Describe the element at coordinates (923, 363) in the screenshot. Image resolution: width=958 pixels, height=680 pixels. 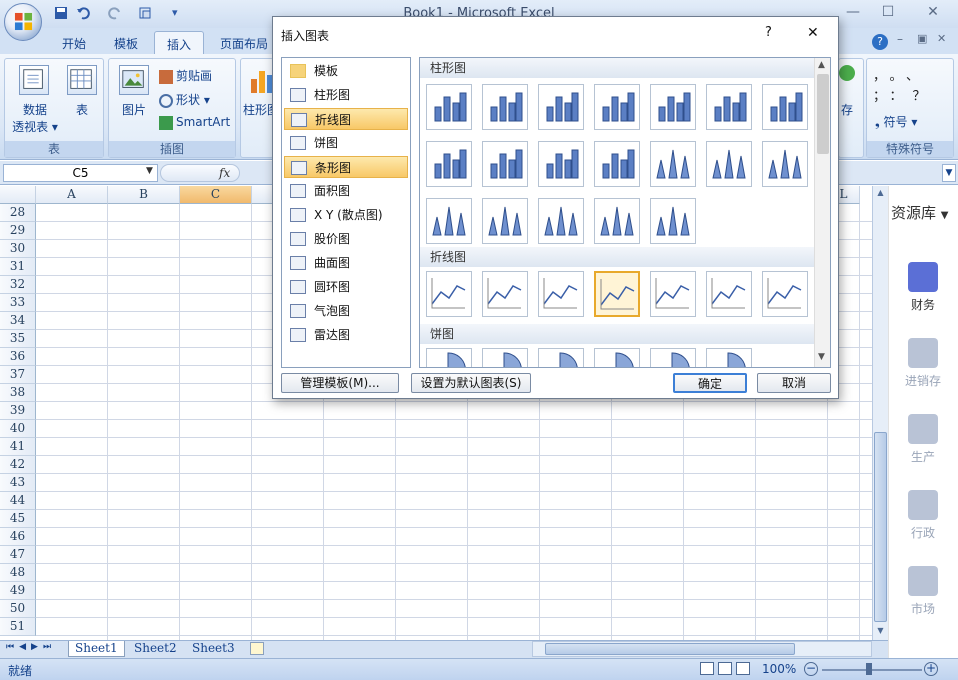
I see `side-item-1: 进销存` at that location.